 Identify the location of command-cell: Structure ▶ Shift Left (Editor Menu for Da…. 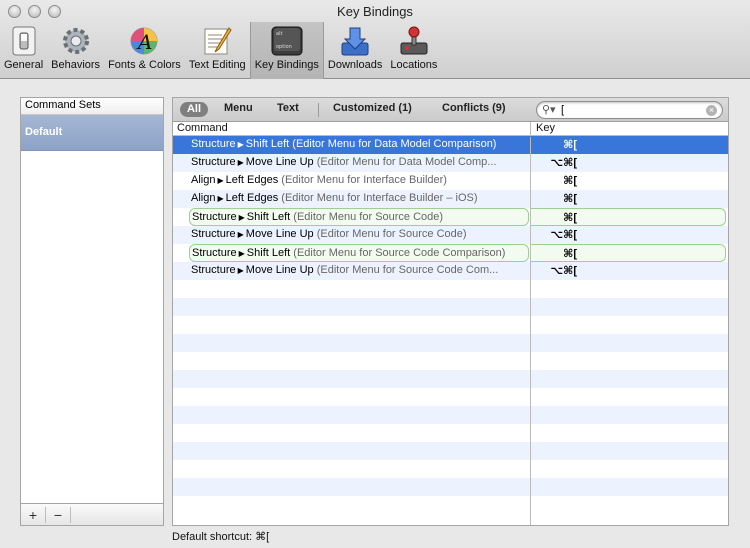
(359, 145).